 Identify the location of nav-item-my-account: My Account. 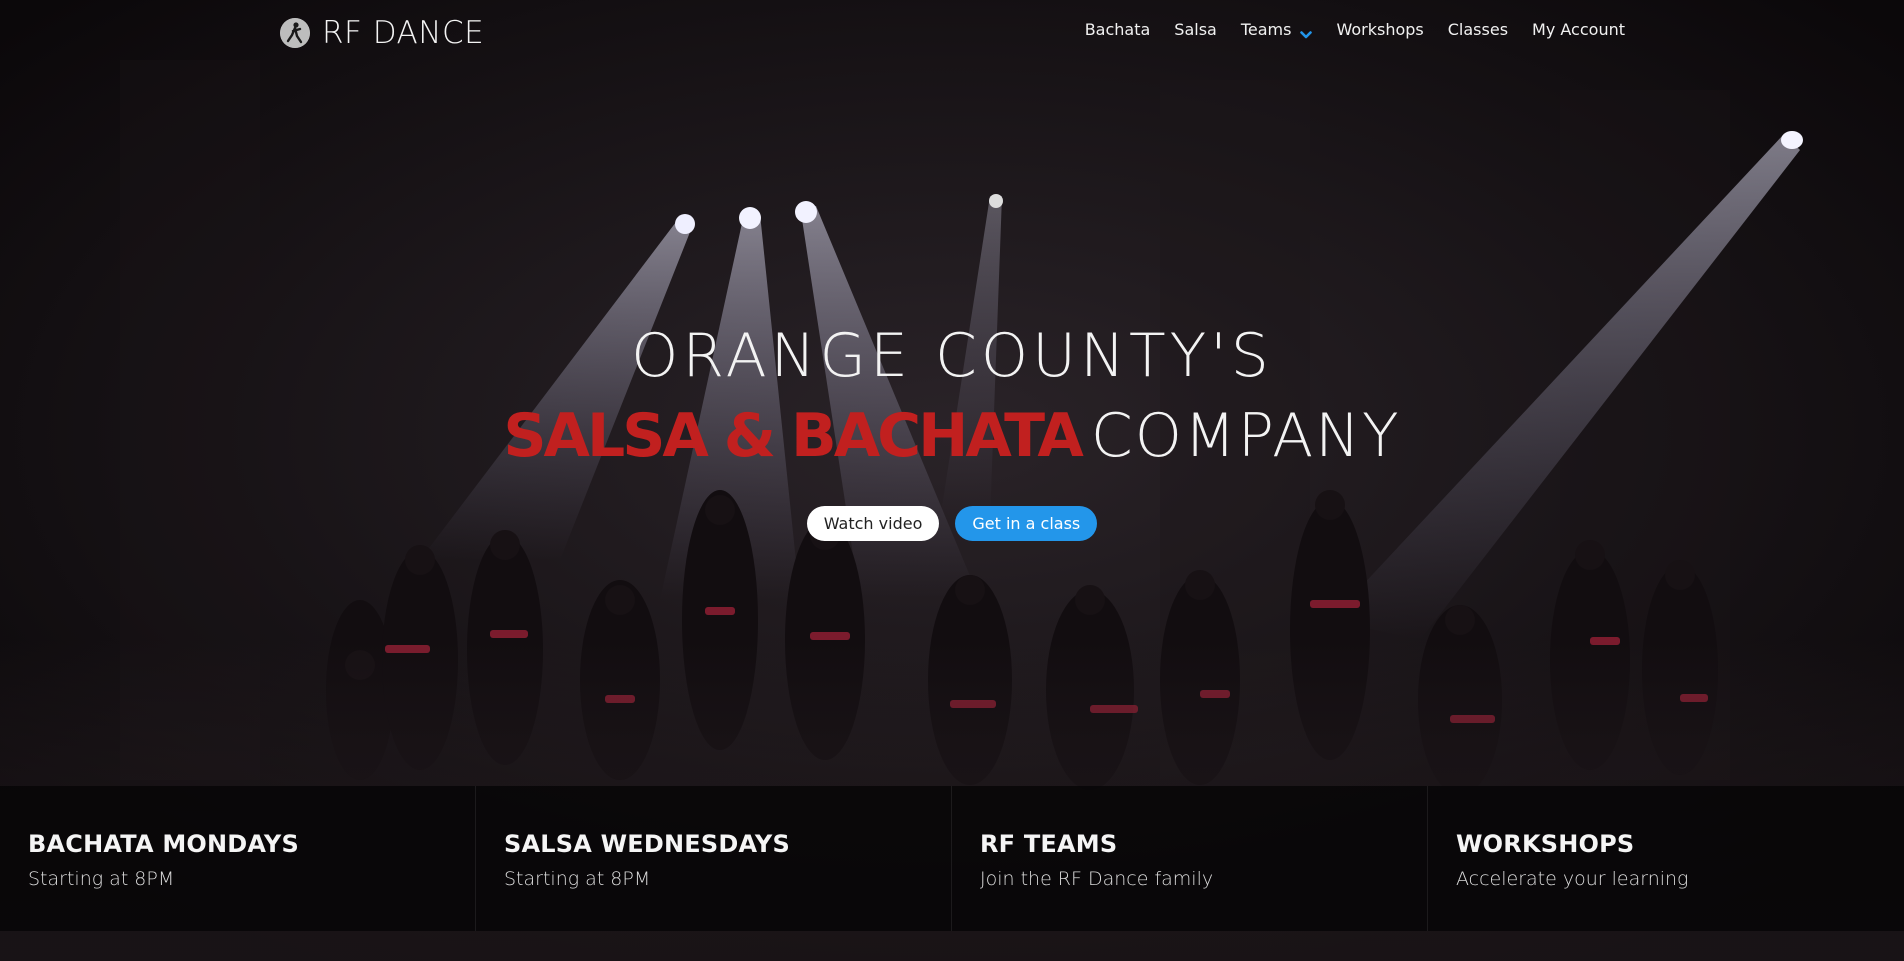
(1578, 29).